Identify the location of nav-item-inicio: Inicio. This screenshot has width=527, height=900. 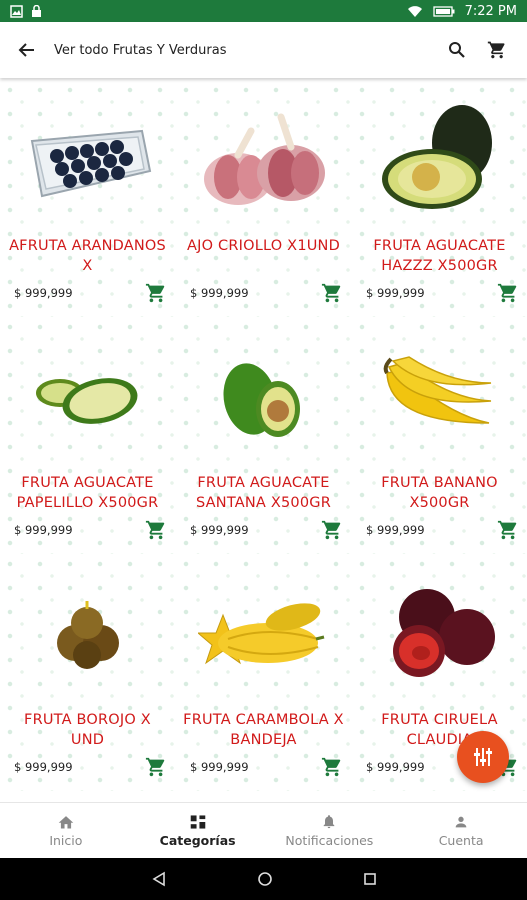
(66, 830).